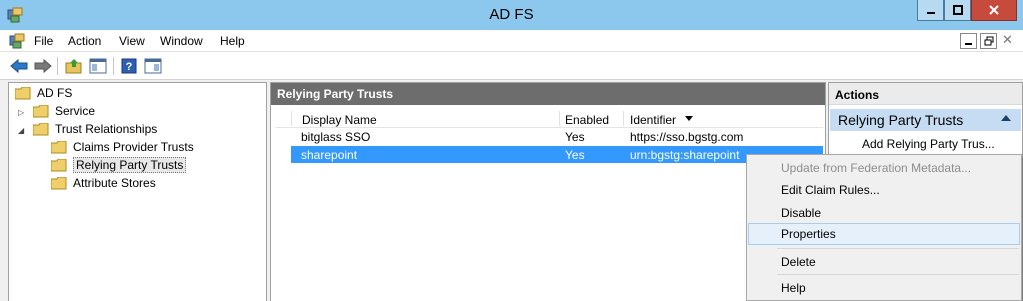 Image resolution: width=1023 pixels, height=301 pixels. What do you see at coordinates (55, 93) in the screenshot?
I see `tree-label: AD FS` at bounding box center [55, 93].